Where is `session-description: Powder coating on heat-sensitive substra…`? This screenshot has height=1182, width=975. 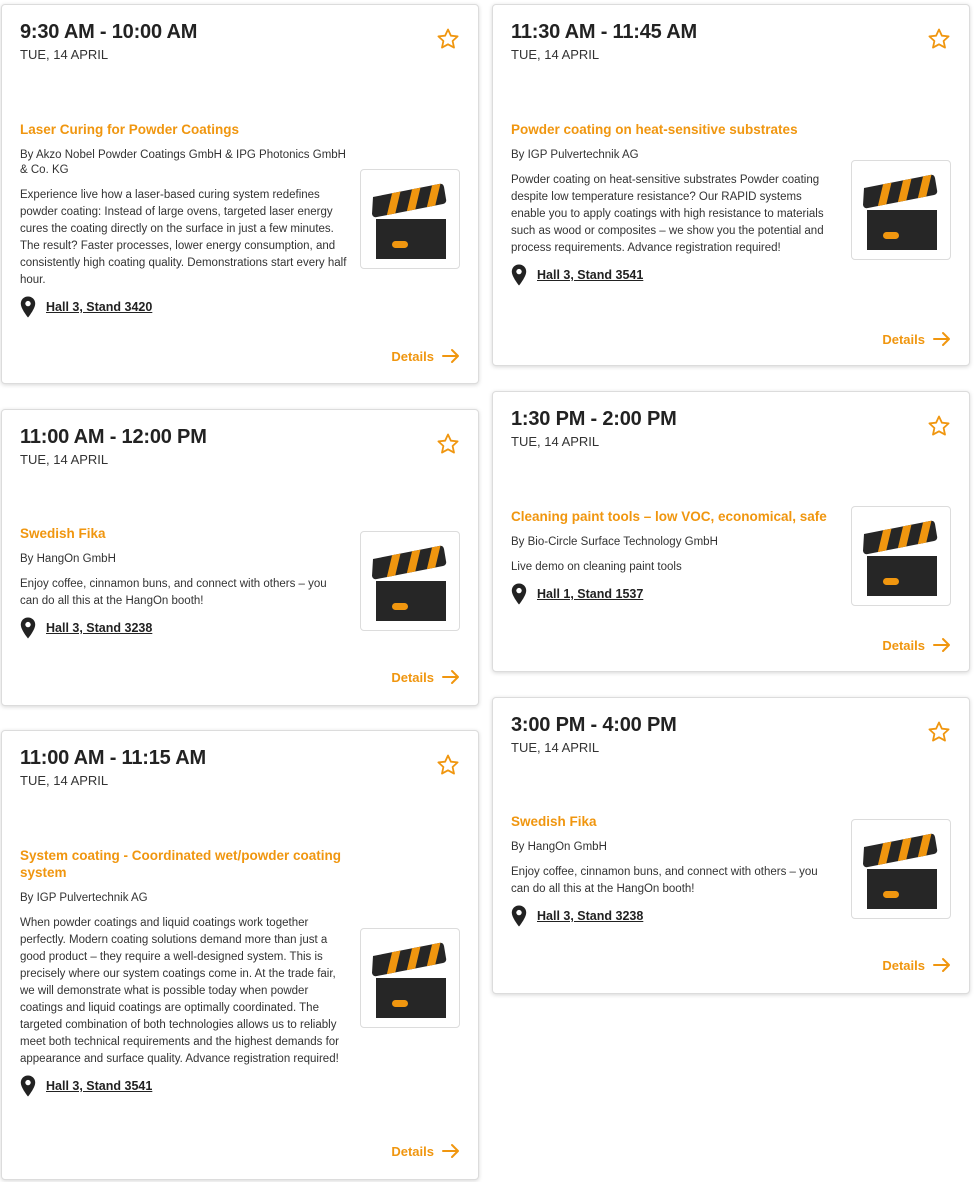
session-description: Powder coating on heat-sensitive substra… is located at coordinates (667, 214).